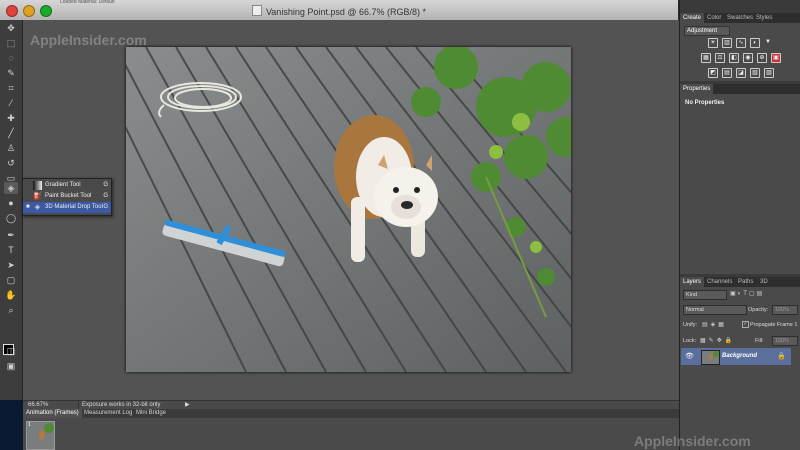 Image resolution: width=800 pixels, height=450 pixels. I want to click on marquee-icon: ⬚, so click(11, 43).